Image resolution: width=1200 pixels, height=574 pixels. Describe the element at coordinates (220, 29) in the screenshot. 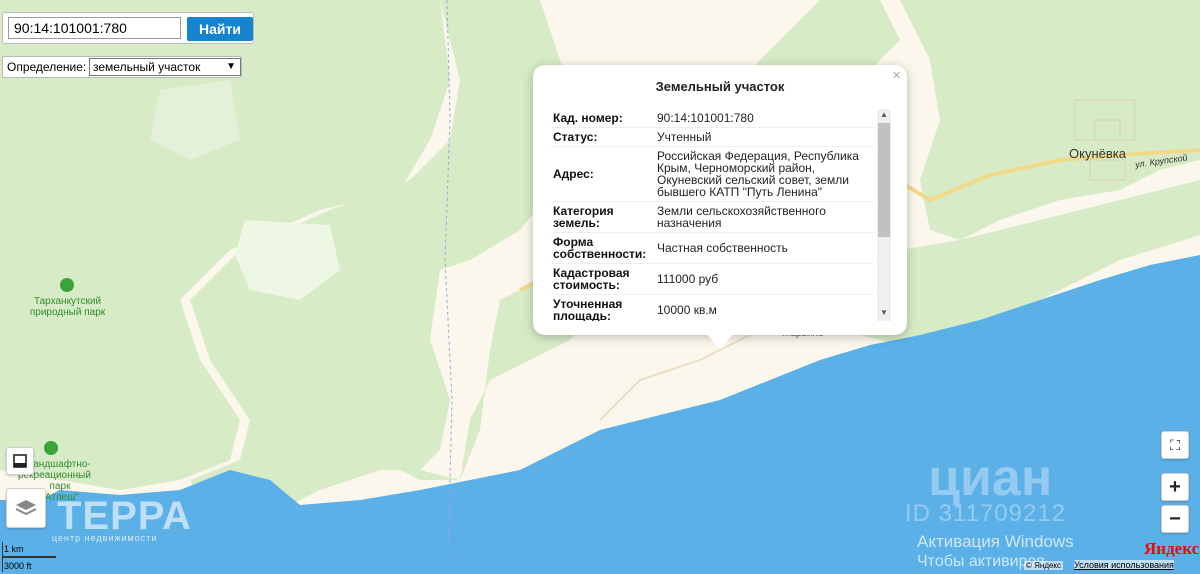

I see `search-button: Найти` at that location.